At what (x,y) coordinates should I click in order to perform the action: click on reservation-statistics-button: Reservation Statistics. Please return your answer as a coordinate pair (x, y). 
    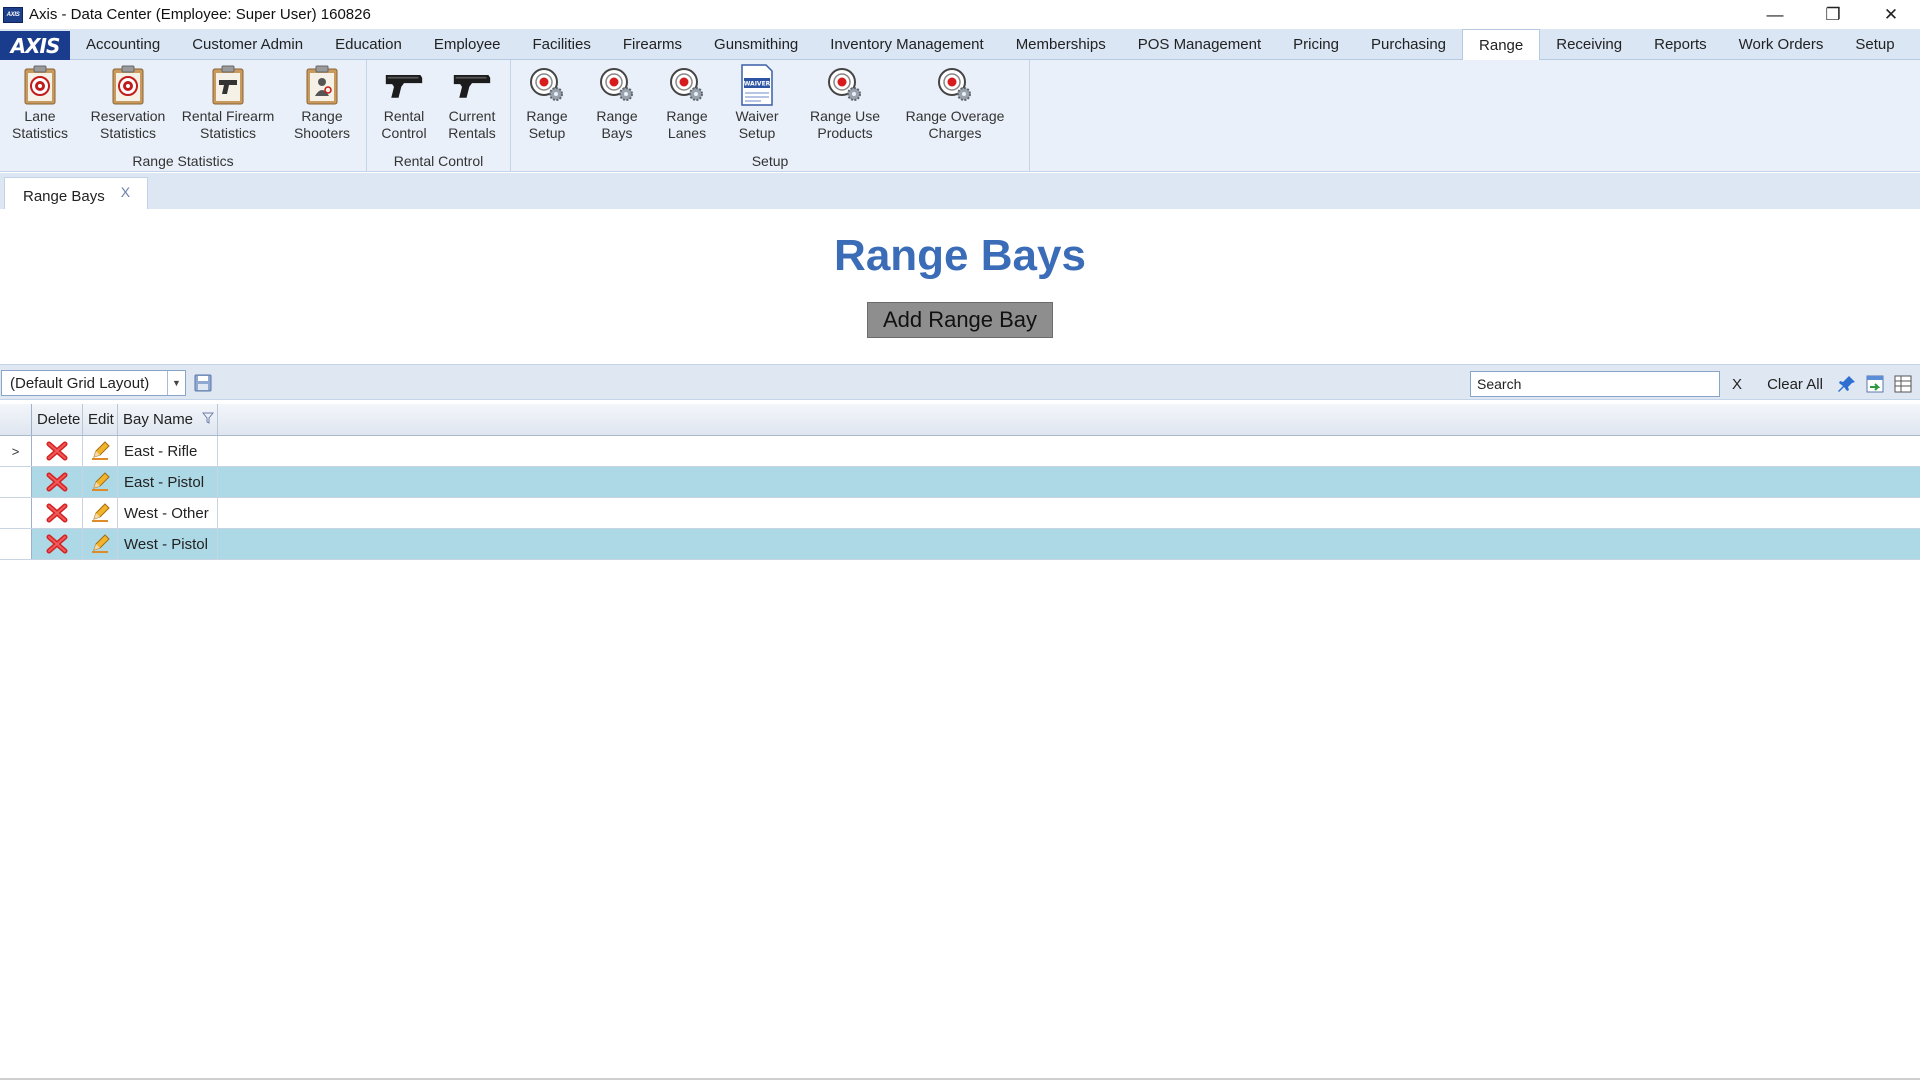
    Looking at the image, I should click on (128, 103).